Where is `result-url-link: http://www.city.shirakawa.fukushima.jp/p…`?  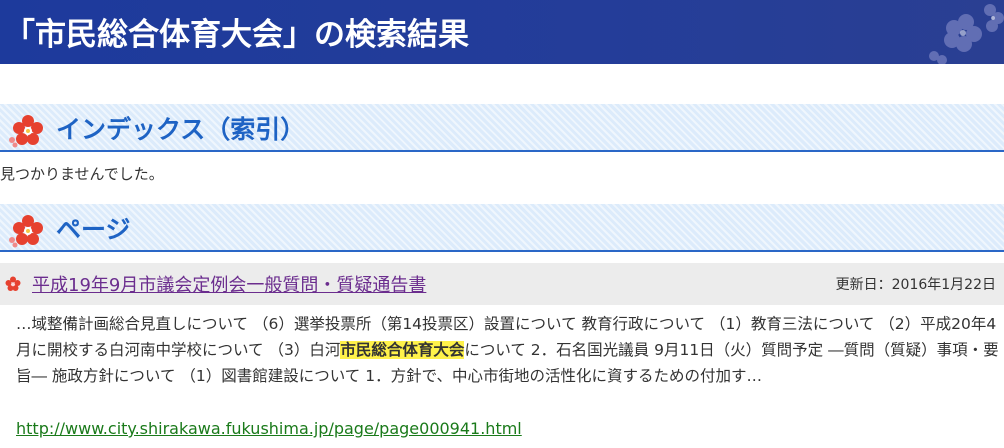 result-url-link: http://www.city.shirakawa.fukushima.jp/p… is located at coordinates (269, 428).